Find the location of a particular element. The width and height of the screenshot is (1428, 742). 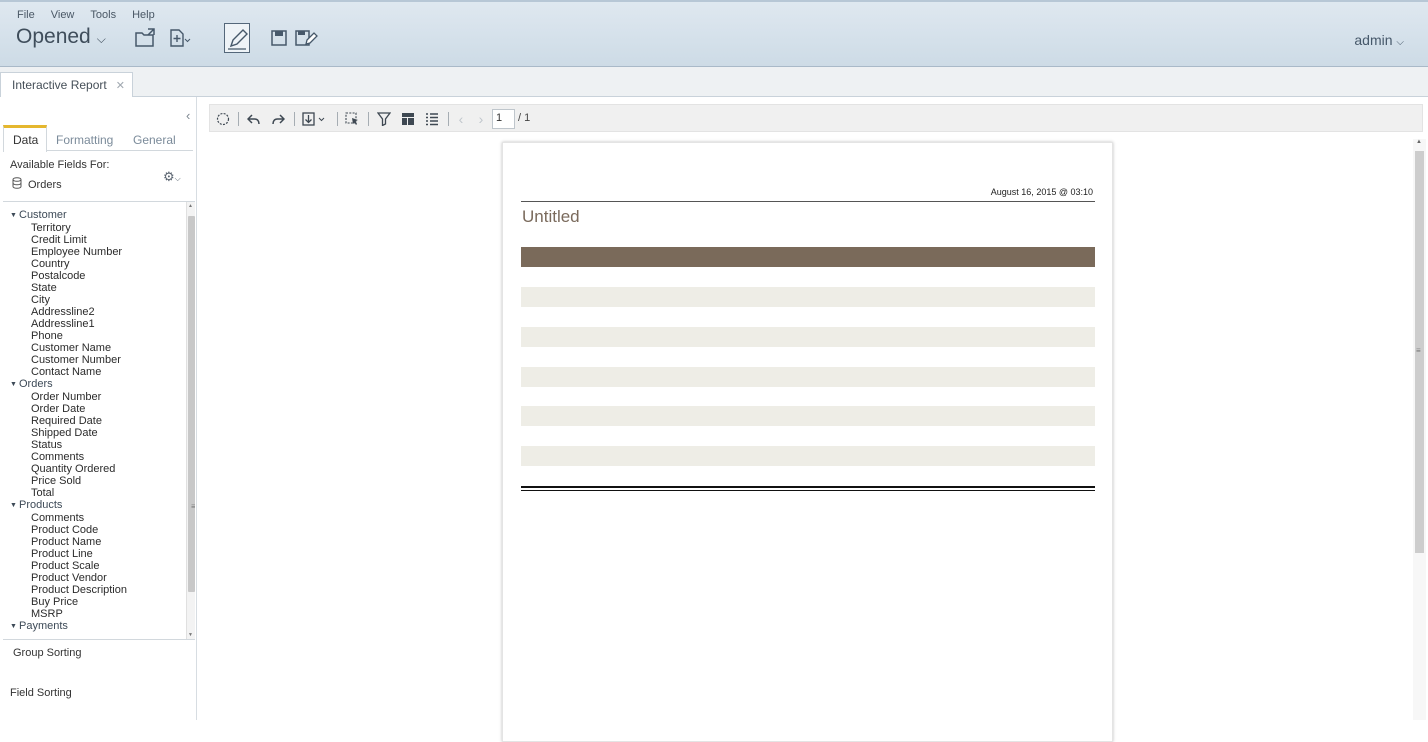

menu-tools: Tools is located at coordinates (103, 15).